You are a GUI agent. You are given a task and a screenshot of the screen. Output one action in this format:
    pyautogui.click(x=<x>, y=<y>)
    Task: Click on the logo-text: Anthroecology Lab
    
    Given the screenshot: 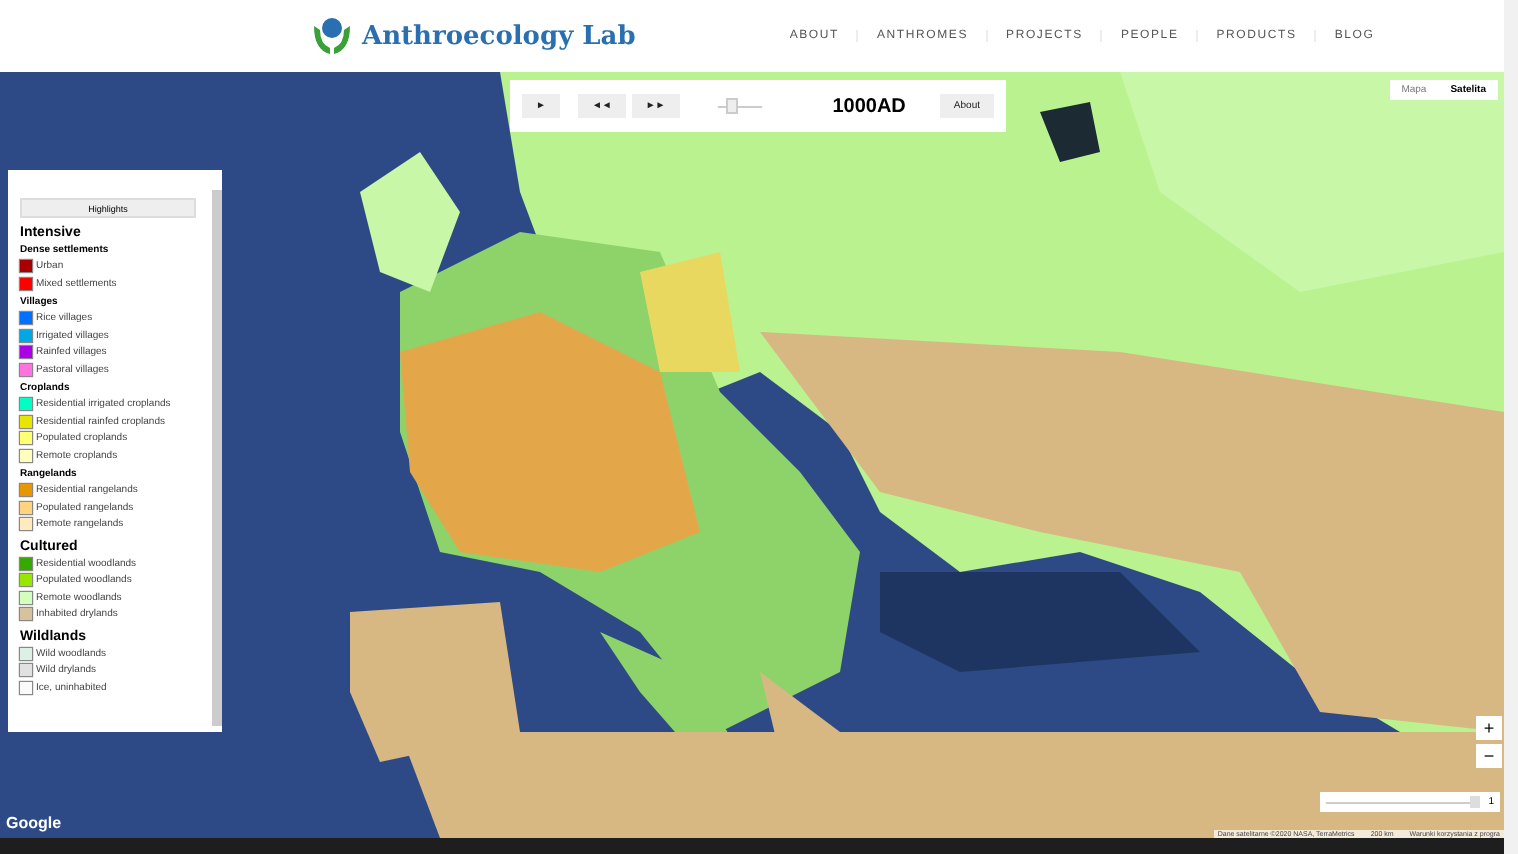 What is the action you would take?
    pyautogui.click(x=499, y=36)
    